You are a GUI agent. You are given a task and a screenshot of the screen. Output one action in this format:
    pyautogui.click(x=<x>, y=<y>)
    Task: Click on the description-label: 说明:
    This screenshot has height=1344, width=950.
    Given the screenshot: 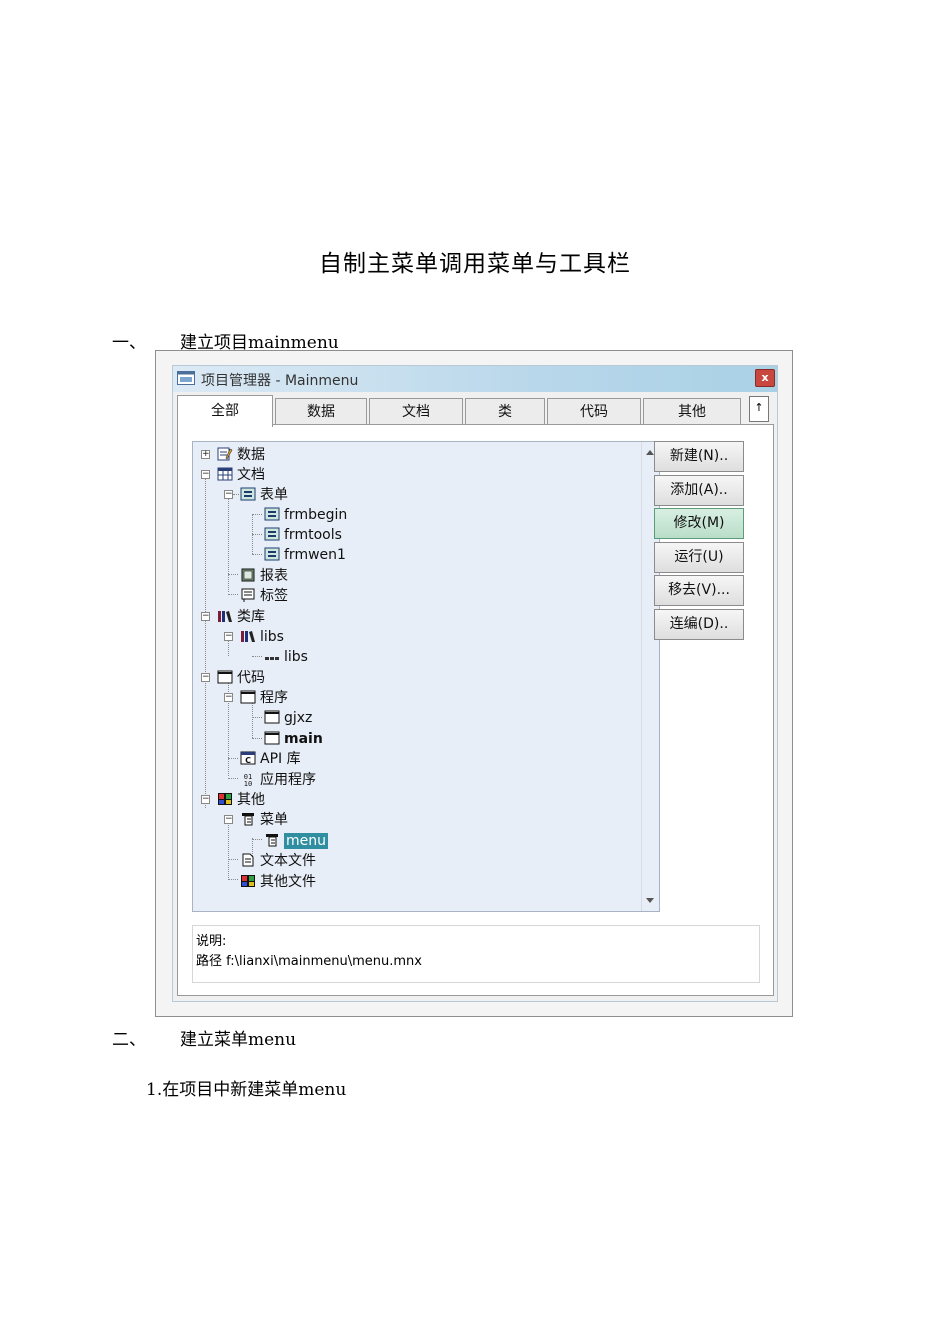 What is the action you would take?
    pyautogui.click(x=211, y=941)
    